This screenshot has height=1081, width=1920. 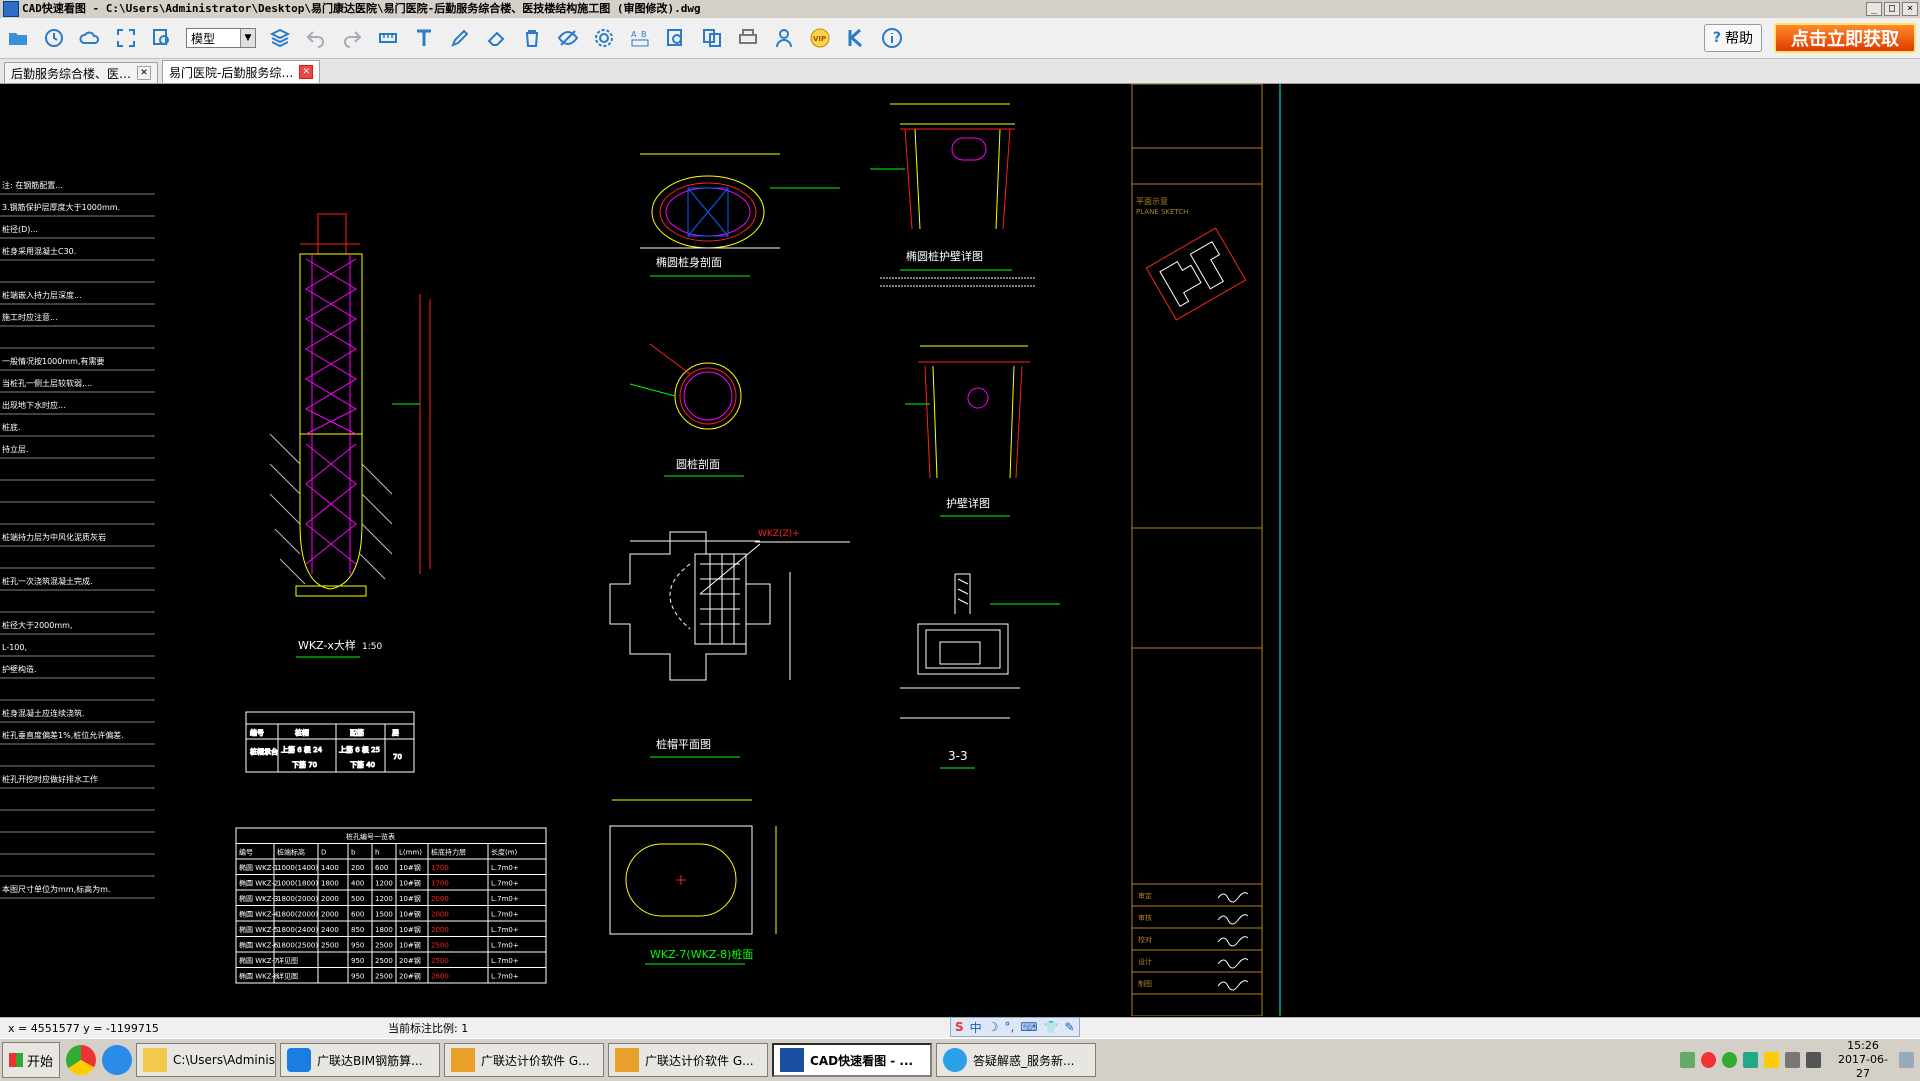 I want to click on promo-button: 点击立即获取, so click(x=1845, y=38).